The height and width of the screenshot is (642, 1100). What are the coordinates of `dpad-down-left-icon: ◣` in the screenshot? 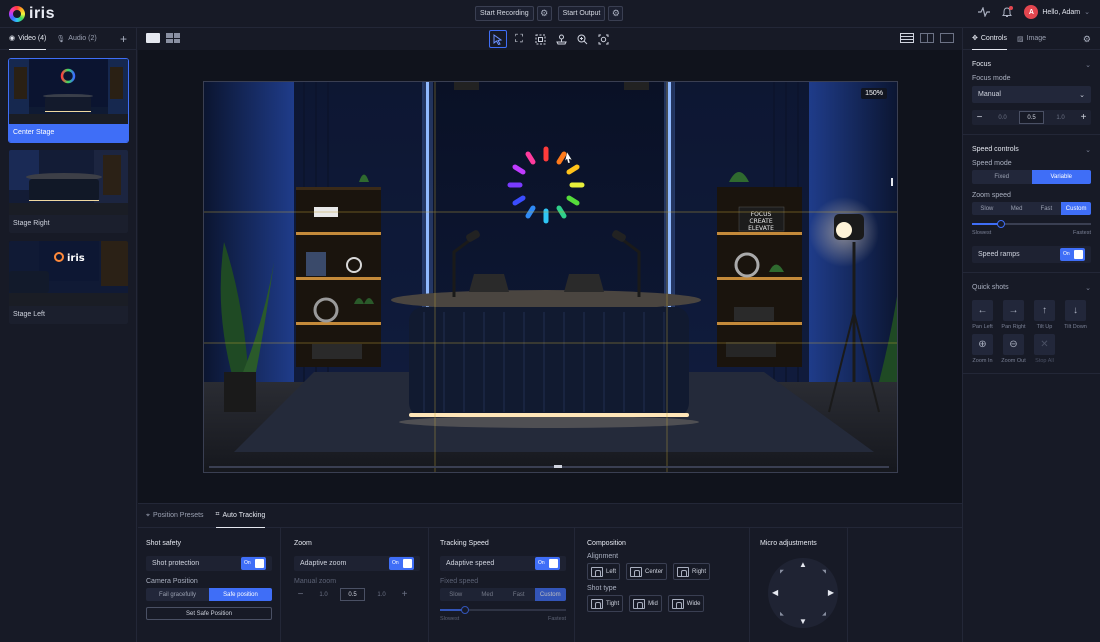 It's located at (782, 614).